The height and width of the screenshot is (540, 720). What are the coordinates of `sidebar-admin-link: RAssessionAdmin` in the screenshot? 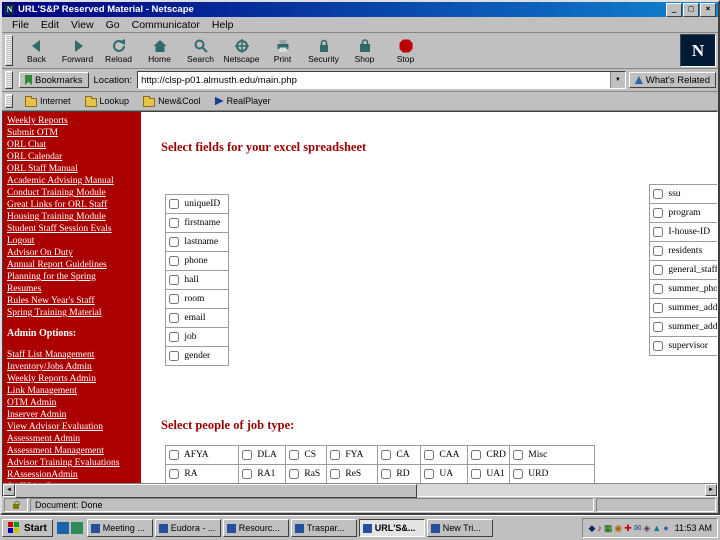 It's located at (72, 475).